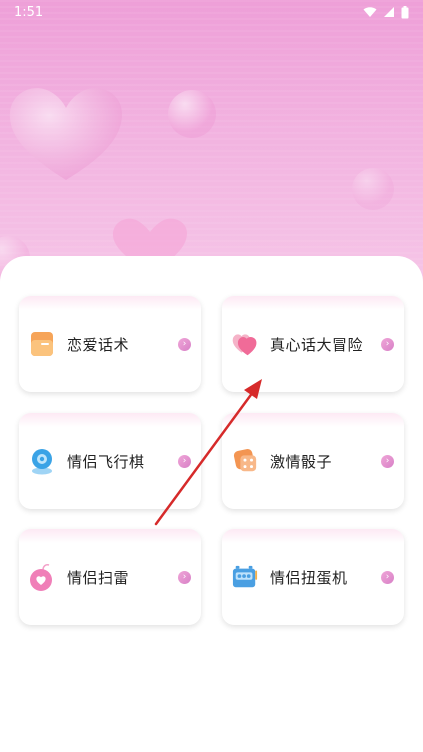  Describe the element at coordinates (245, 461) in the screenshot. I see `dice-icon` at that location.